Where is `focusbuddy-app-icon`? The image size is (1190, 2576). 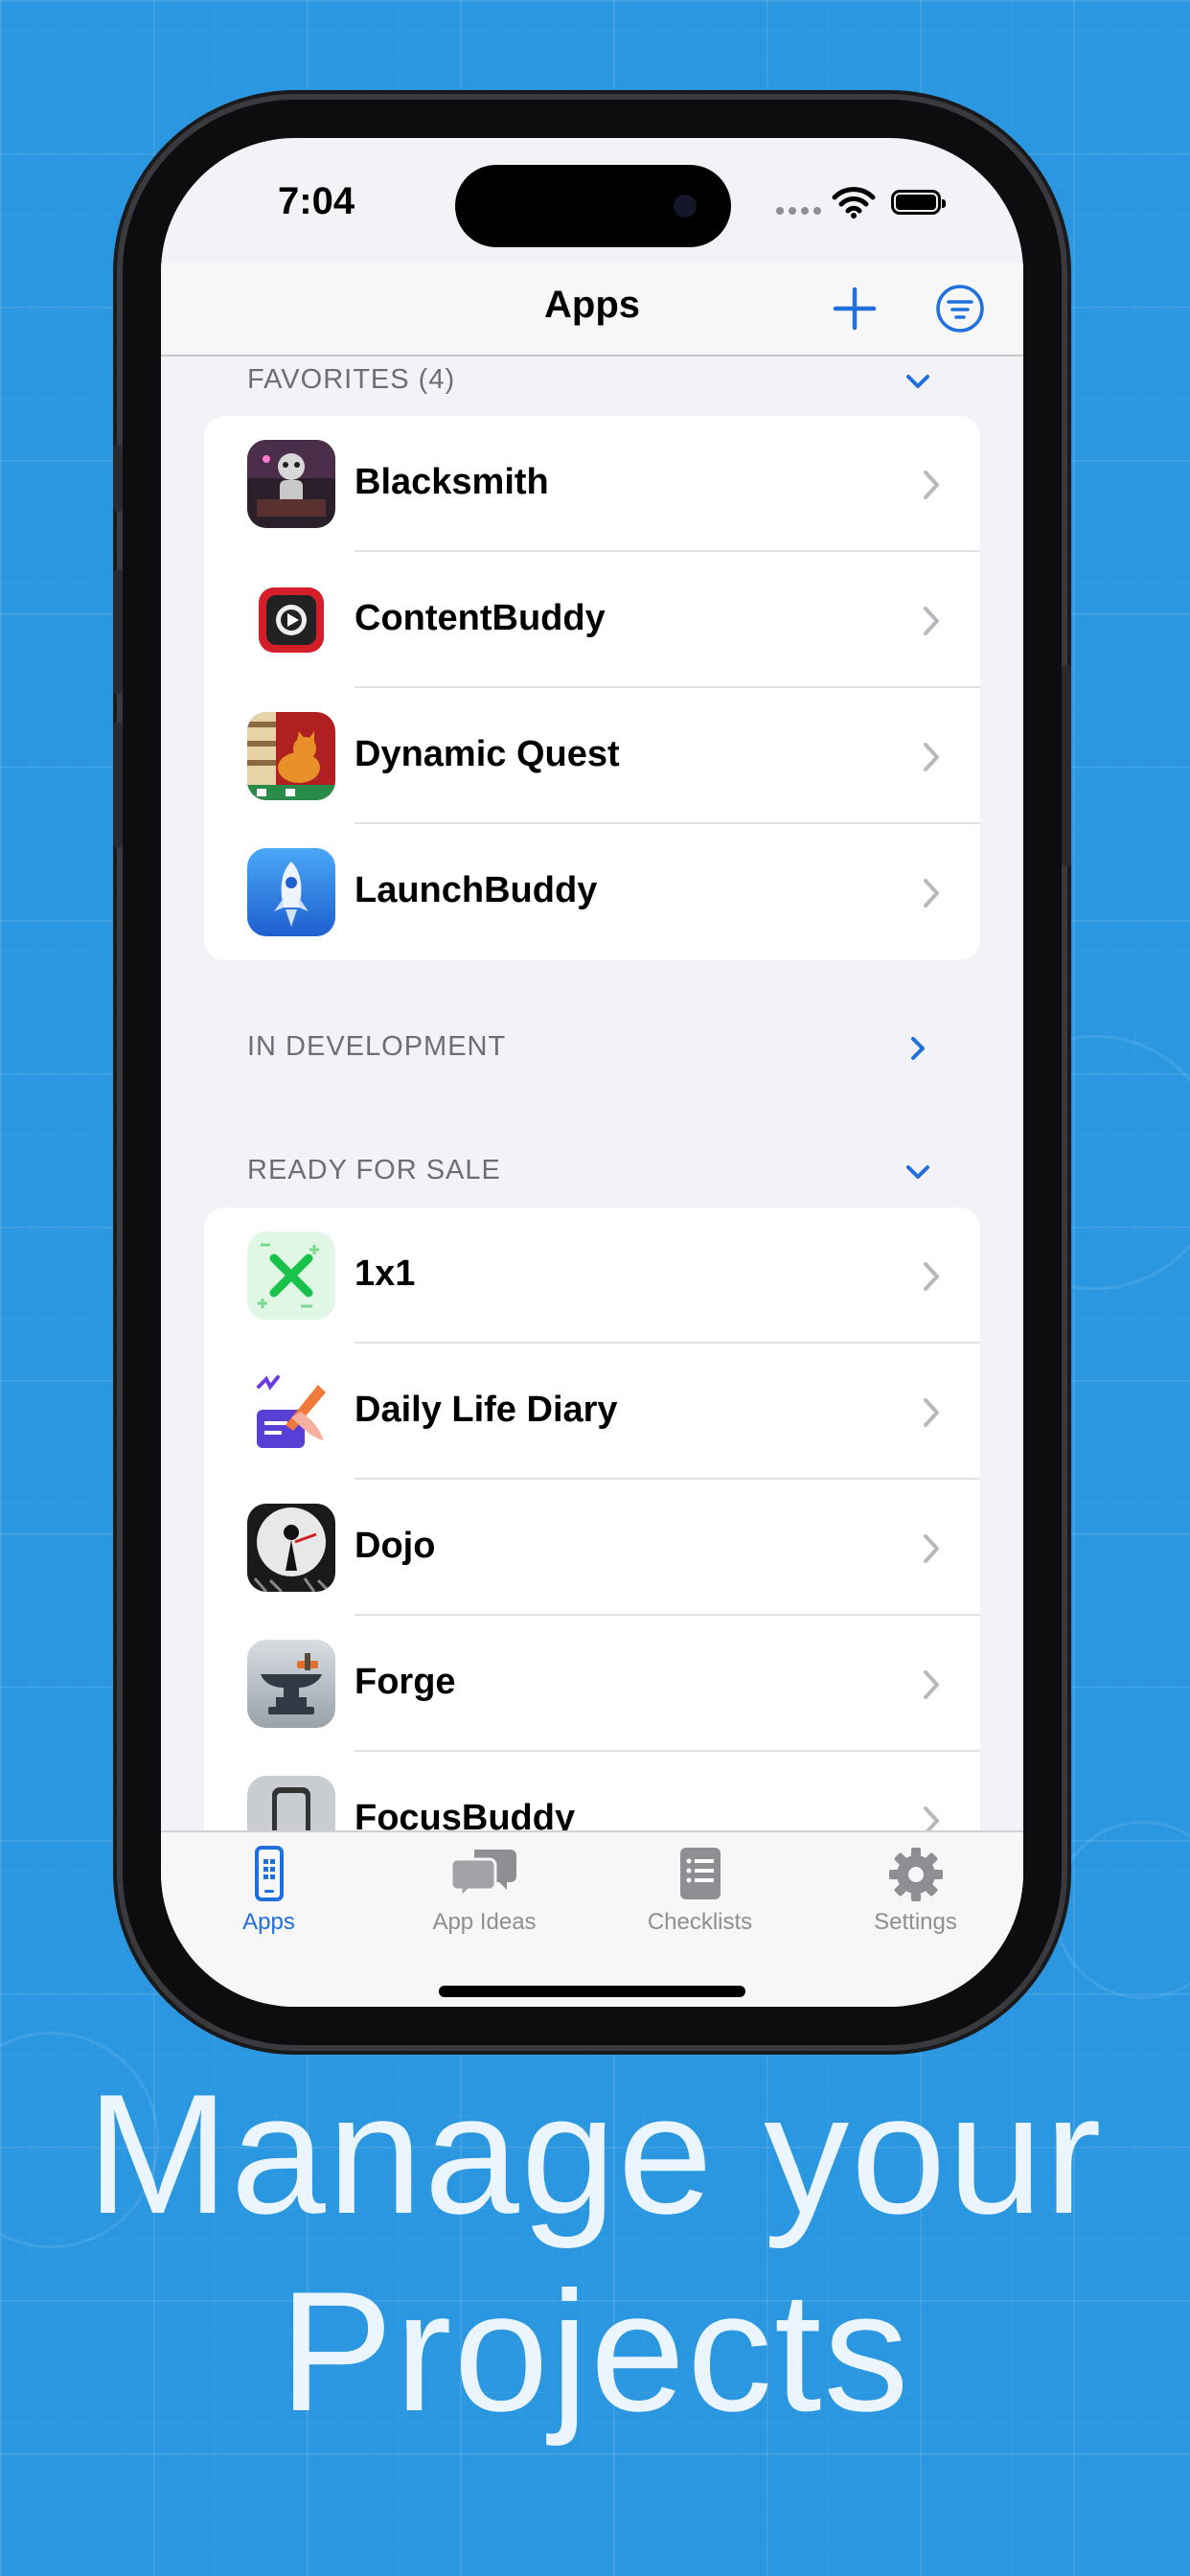 focusbuddy-app-icon is located at coordinates (291, 1803).